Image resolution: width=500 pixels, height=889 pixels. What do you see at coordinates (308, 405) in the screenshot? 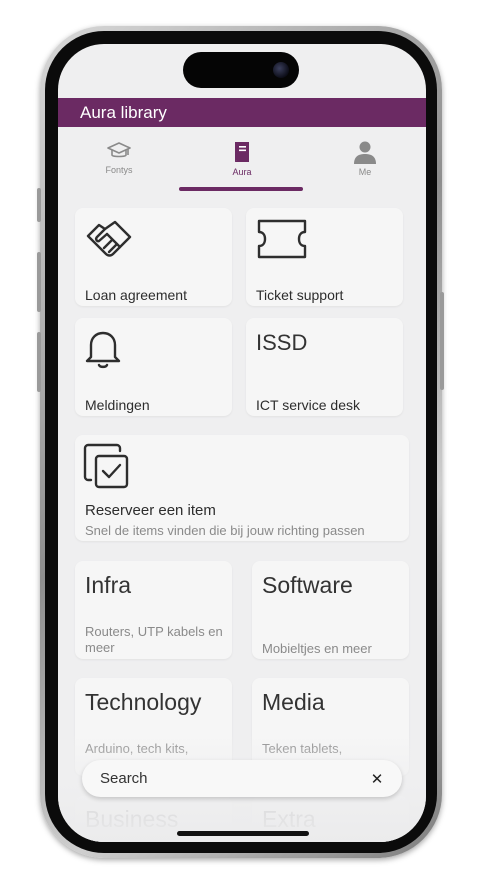
I see `card-issd-label: ICT service desk` at bounding box center [308, 405].